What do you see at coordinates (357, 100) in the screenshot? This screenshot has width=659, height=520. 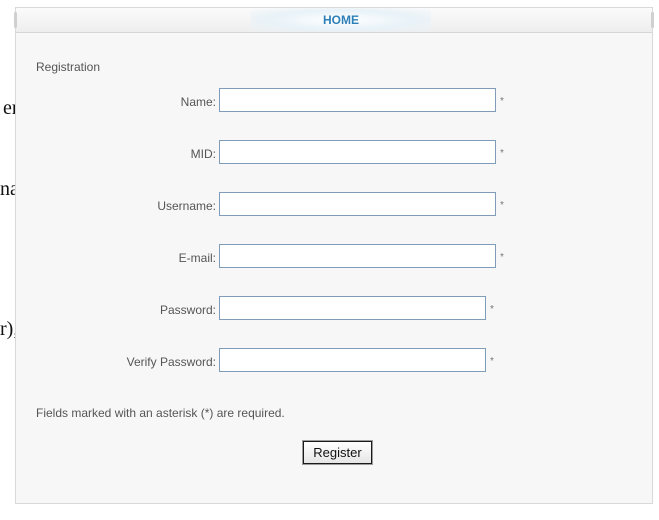 I see `name-input` at bounding box center [357, 100].